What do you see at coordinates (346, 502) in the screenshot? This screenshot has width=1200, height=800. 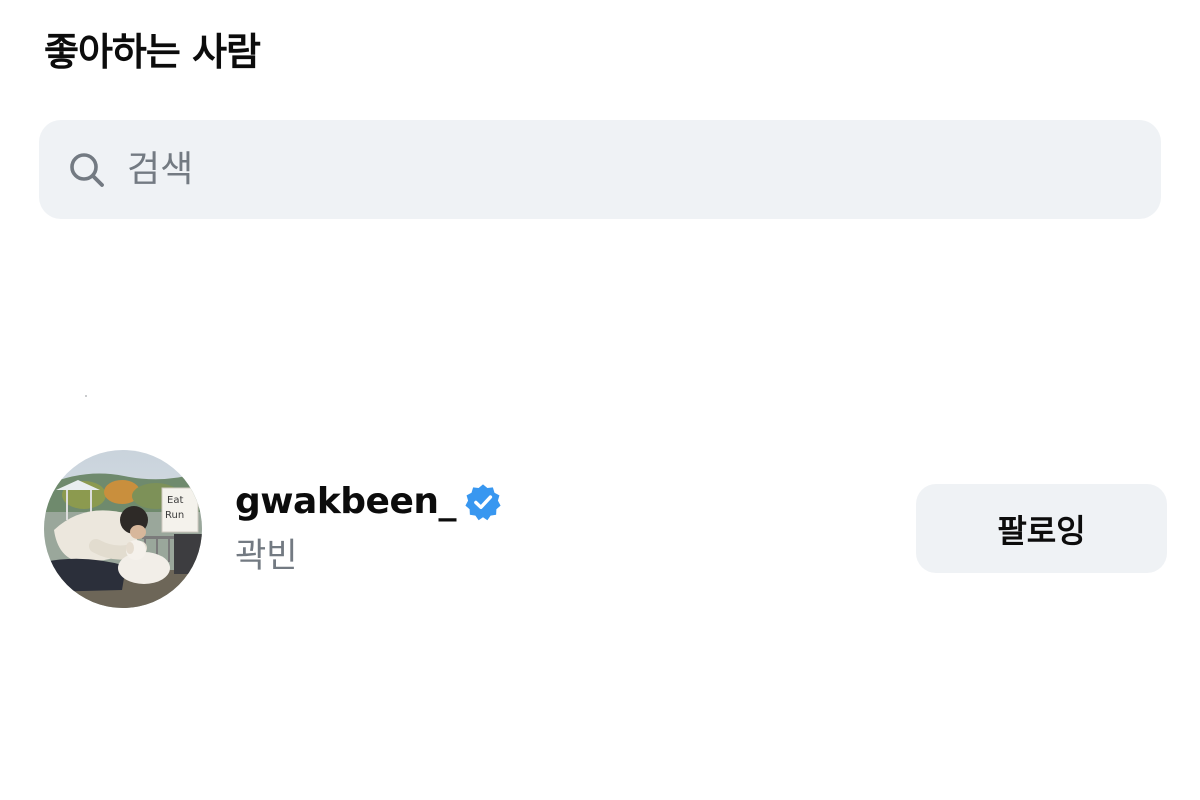 I see `username: gwakbeen_` at bounding box center [346, 502].